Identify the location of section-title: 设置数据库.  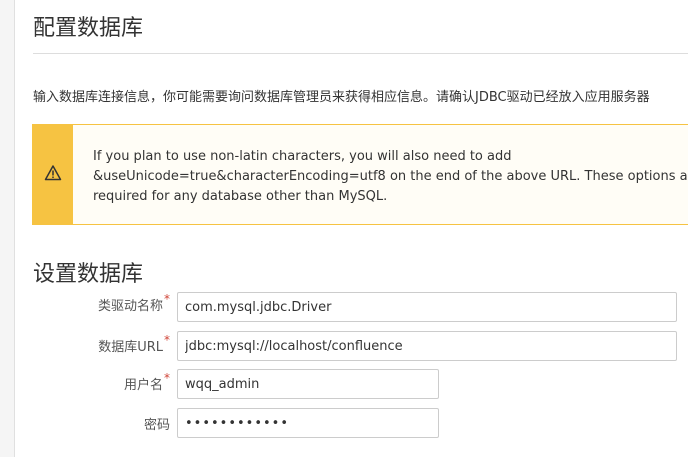
(88, 274).